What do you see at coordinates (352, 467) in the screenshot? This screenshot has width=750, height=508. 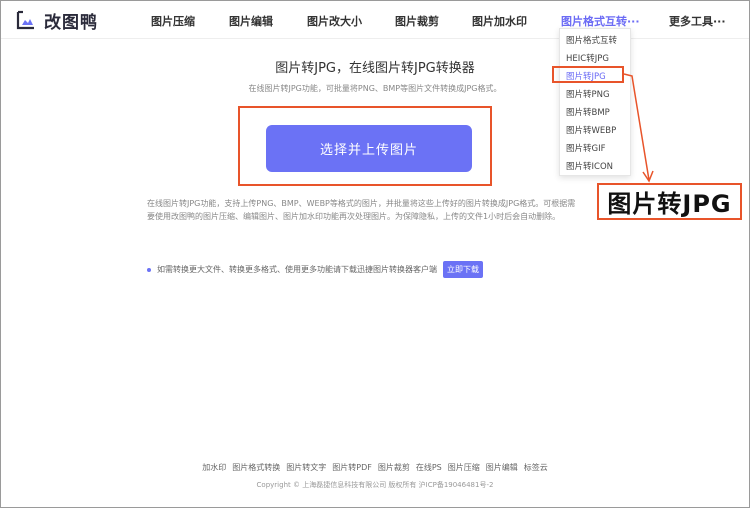 I see `footer-link-image-to-pdf: 图片转PDF` at bounding box center [352, 467].